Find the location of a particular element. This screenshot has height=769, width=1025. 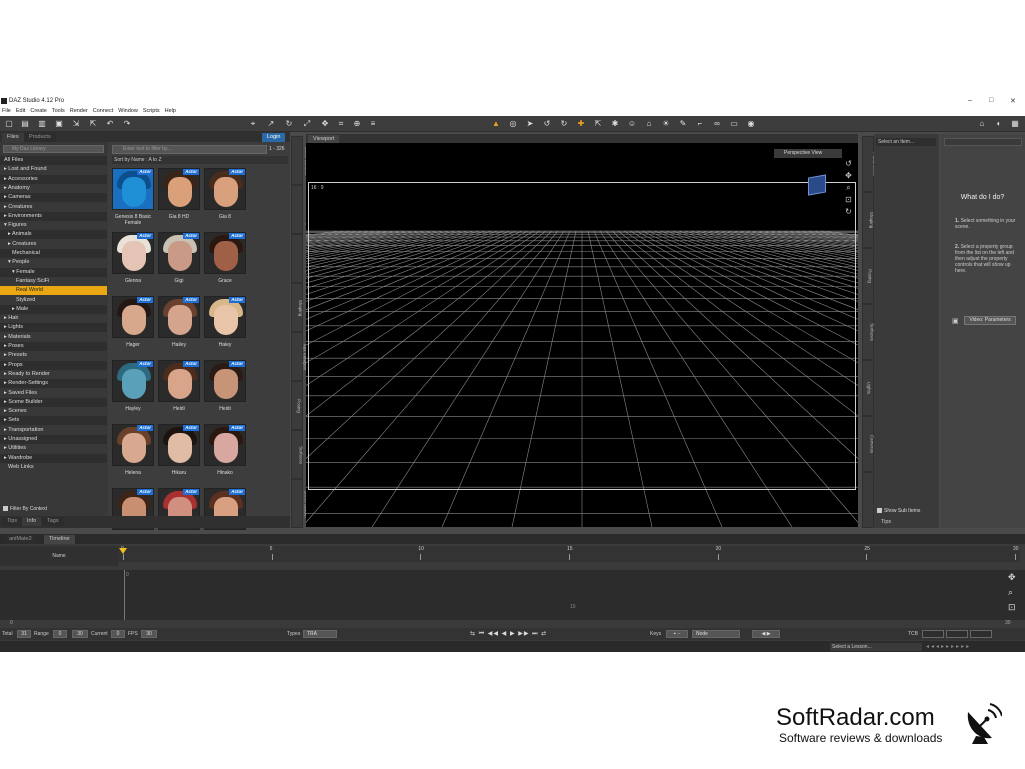

key-buttons: + − is located at coordinates (677, 634).